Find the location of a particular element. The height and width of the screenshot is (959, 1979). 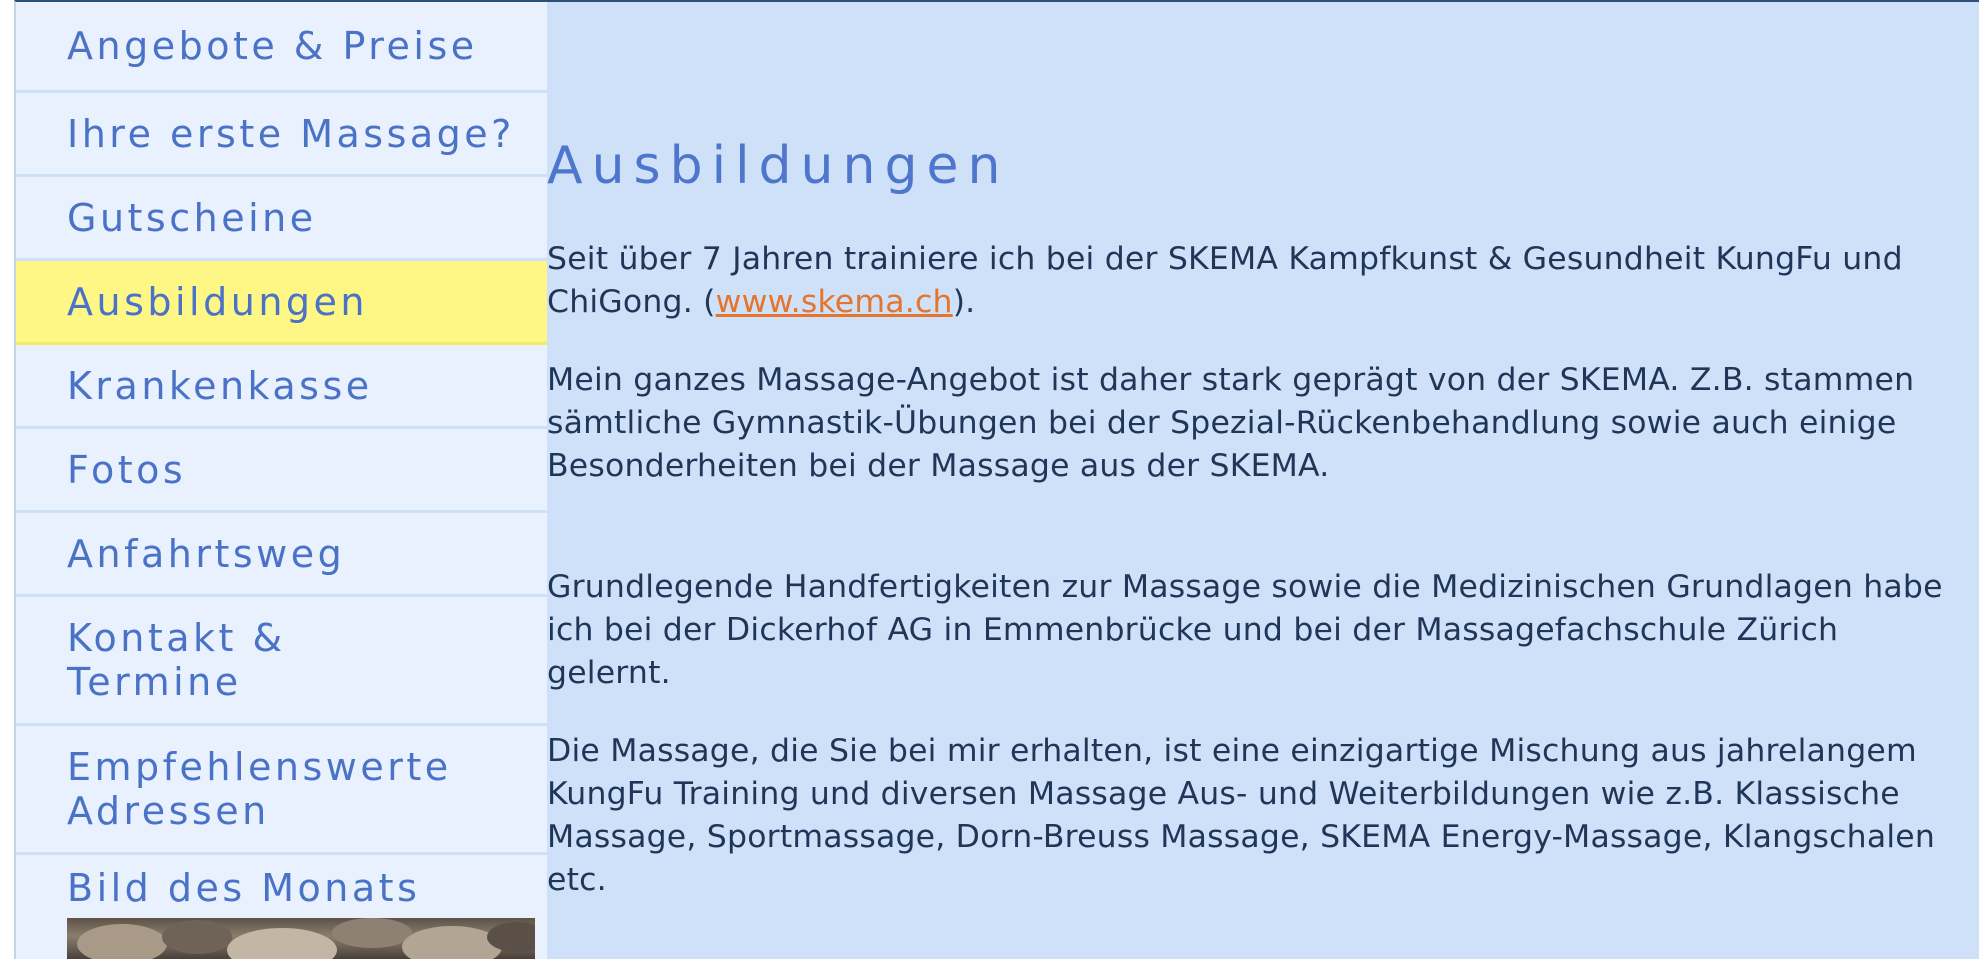

sidebar-item-krankenkasse: Krankenkasse is located at coordinates (281, 387).